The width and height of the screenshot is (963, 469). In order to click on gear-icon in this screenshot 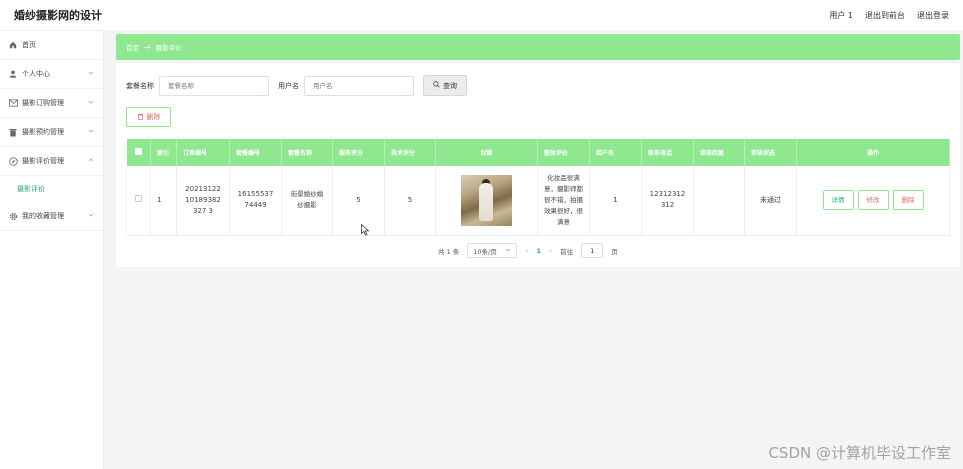, I will do `click(13, 216)`.